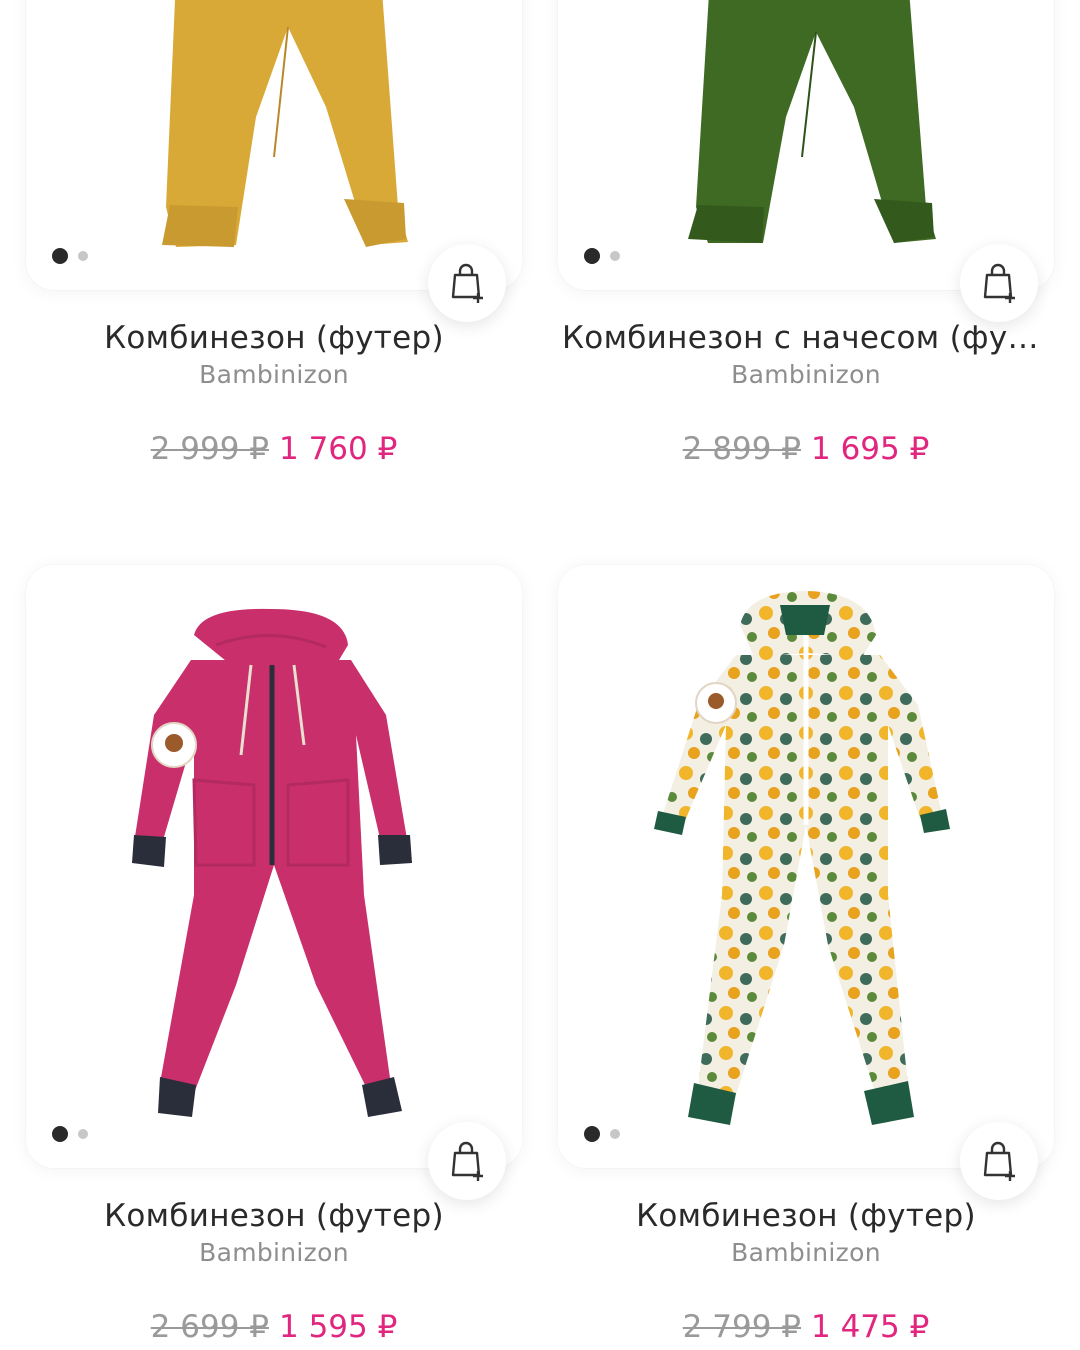  What do you see at coordinates (806, 1327) in the screenshot?
I see `product-price: 2 799 ₽ 1 475 ₽` at bounding box center [806, 1327].